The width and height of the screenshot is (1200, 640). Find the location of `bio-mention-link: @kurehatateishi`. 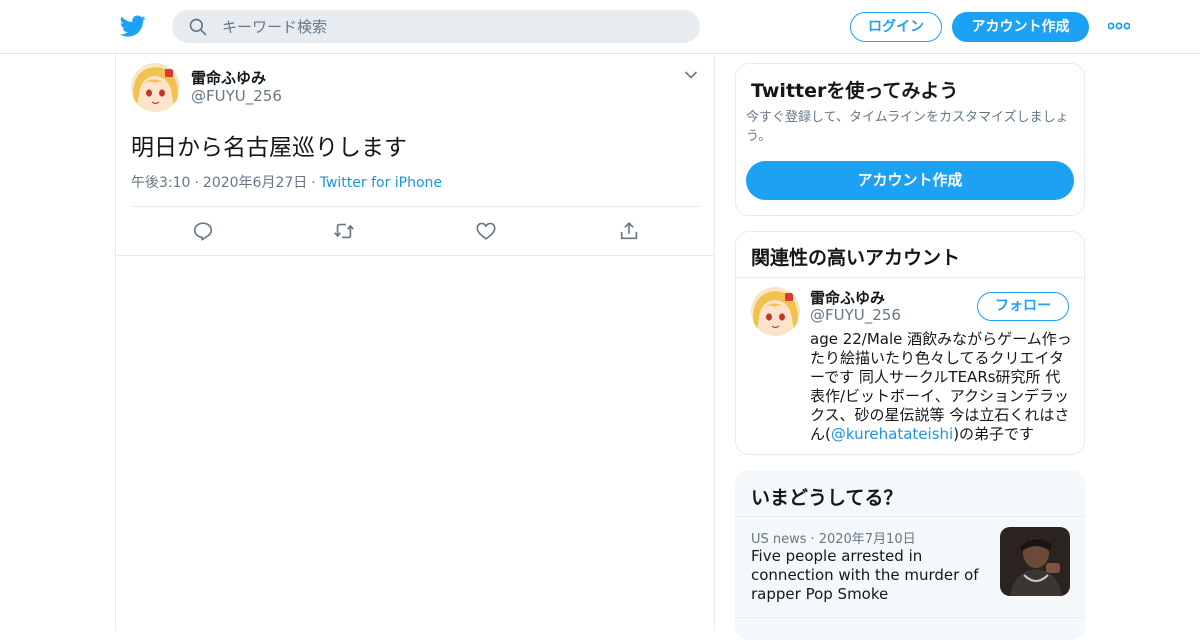

bio-mention-link: @kurehatateishi is located at coordinates (892, 434).